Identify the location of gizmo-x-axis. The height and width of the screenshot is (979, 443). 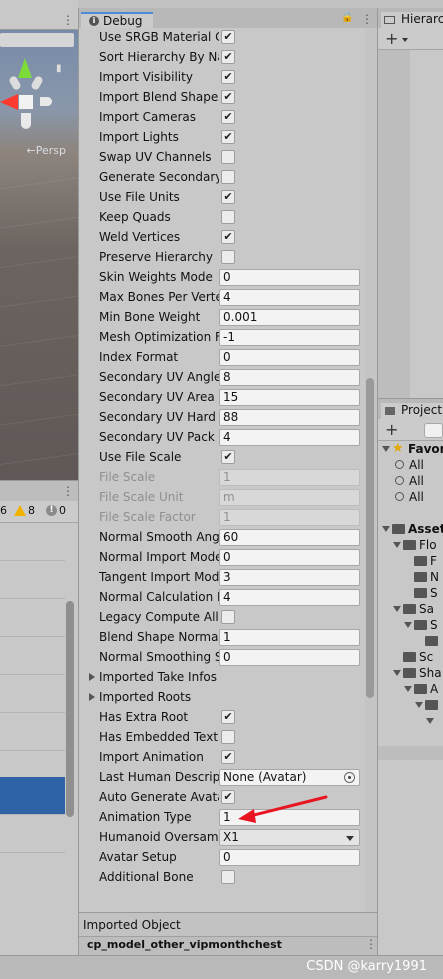
(9, 102).